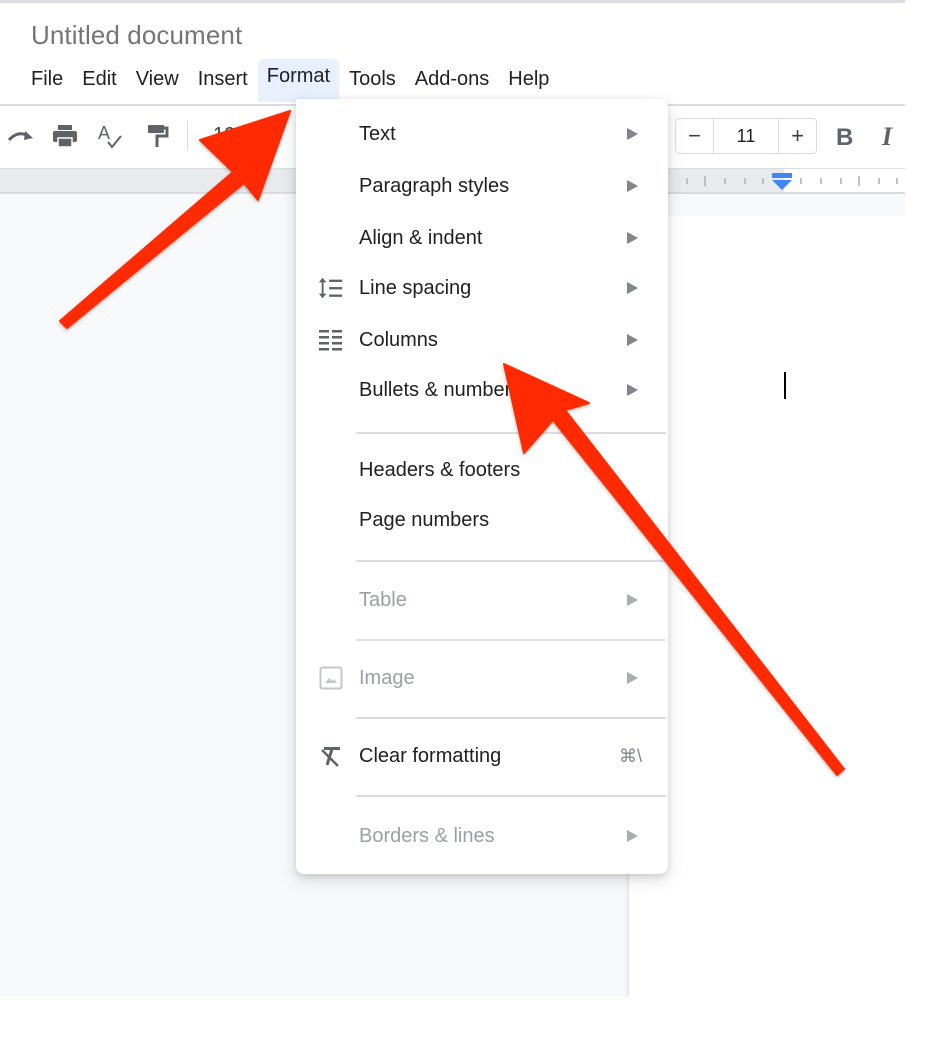 The height and width of the screenshot is (1038, 946). I want to click on menu-item-label: Align & indent, so click(421, 237).